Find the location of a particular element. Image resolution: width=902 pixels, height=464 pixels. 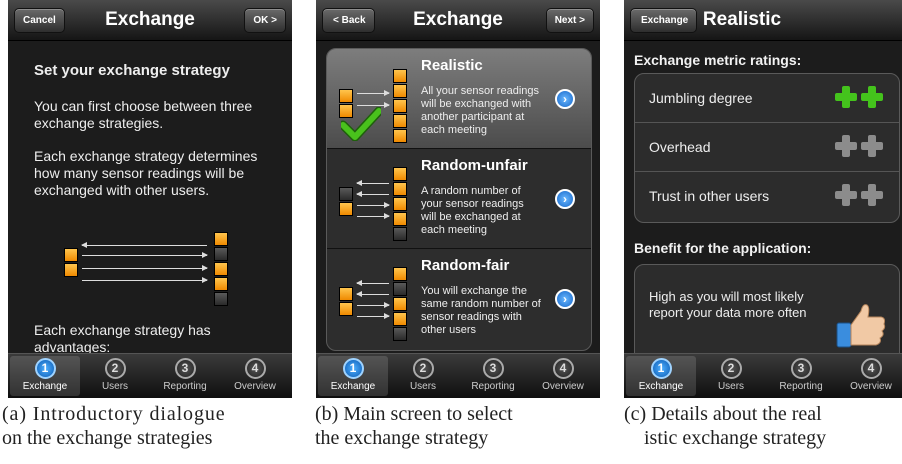

metric-row: Trust in other users is located at coordinates (767, 196).